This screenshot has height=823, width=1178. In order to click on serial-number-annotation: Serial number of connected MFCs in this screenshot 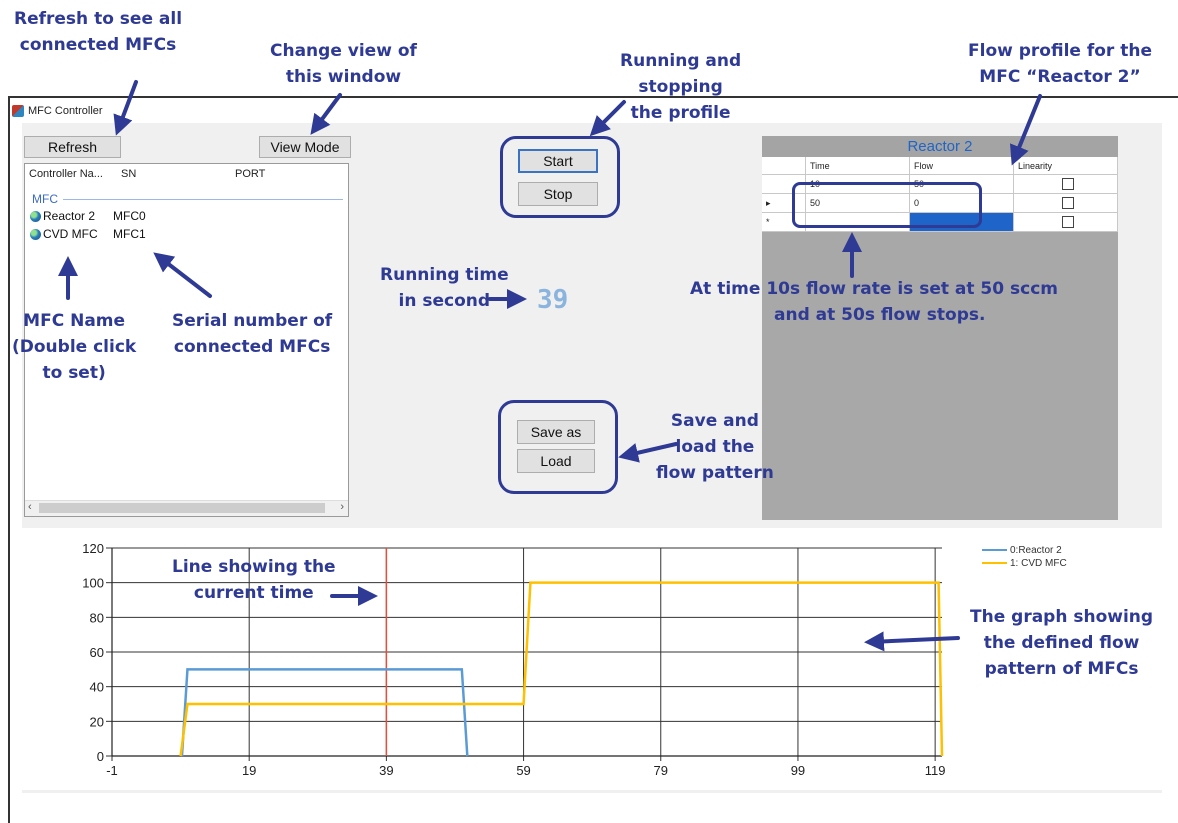, I will do `click(252, 334)`.